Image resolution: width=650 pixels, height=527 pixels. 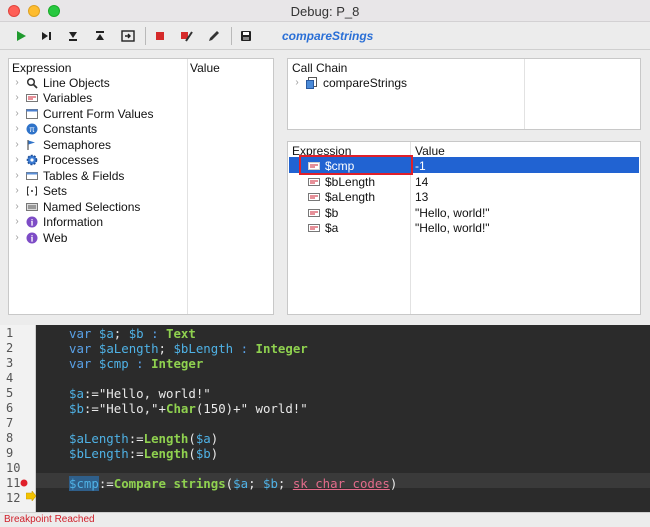 I want to click on edit-button, so click(x=214, y=36).